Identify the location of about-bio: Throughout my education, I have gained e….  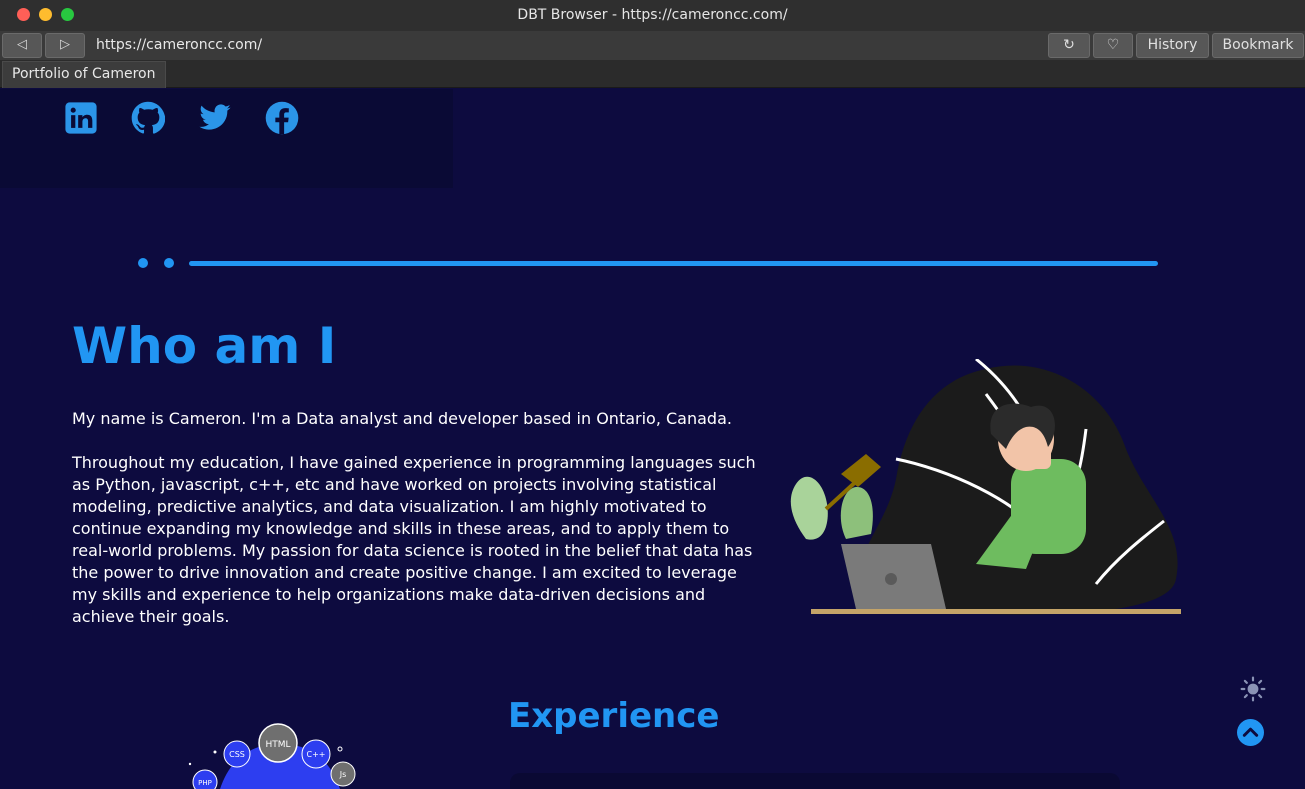
(414, 539).